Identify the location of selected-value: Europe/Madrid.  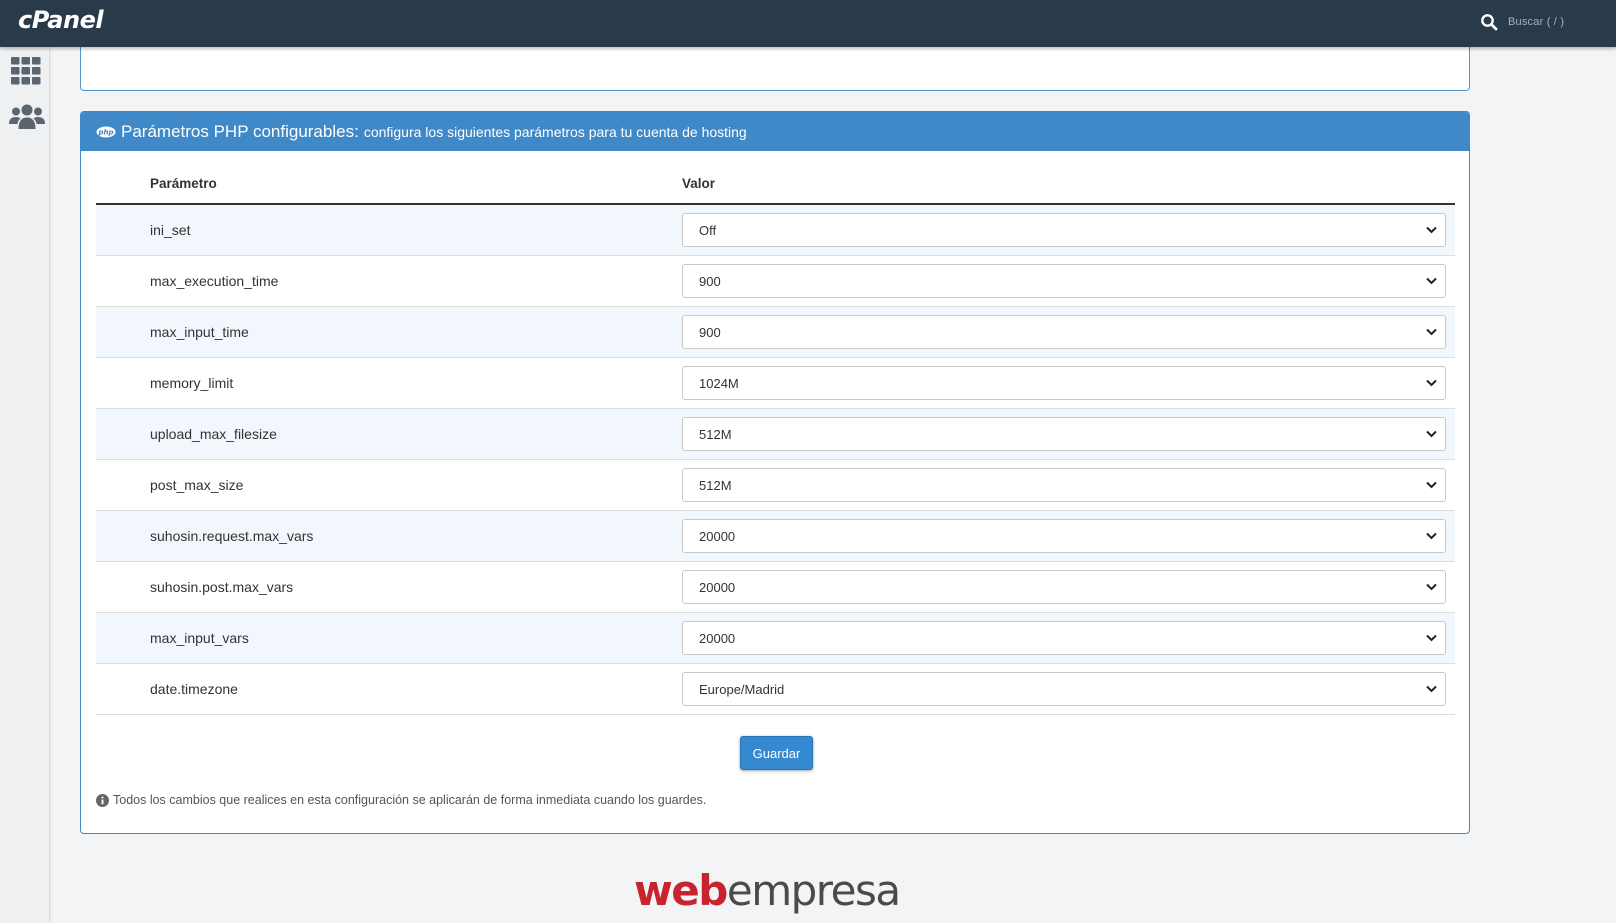
(742, 689).